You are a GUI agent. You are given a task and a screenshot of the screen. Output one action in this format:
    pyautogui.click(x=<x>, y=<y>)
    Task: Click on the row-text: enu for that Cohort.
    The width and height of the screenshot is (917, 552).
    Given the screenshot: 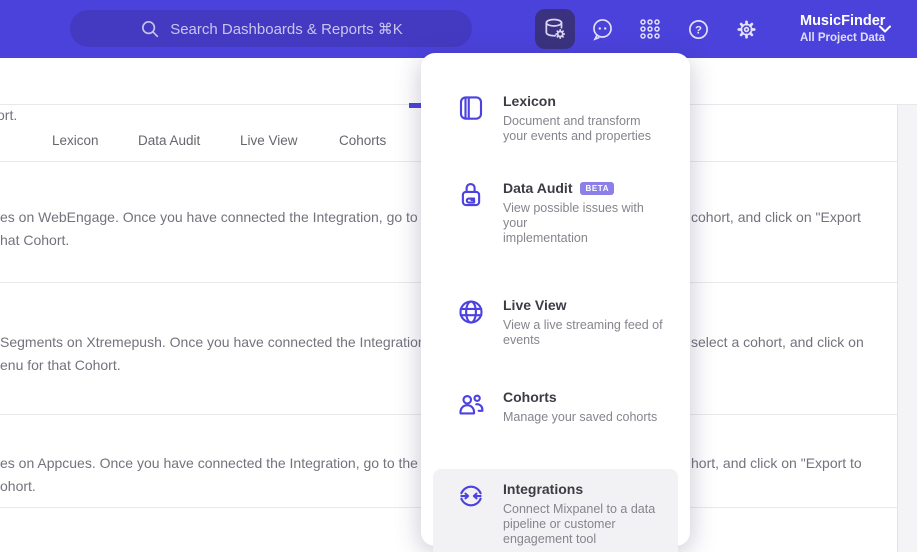 What is the action you would take?
    pyautogui.click(x=60, y=365)
    